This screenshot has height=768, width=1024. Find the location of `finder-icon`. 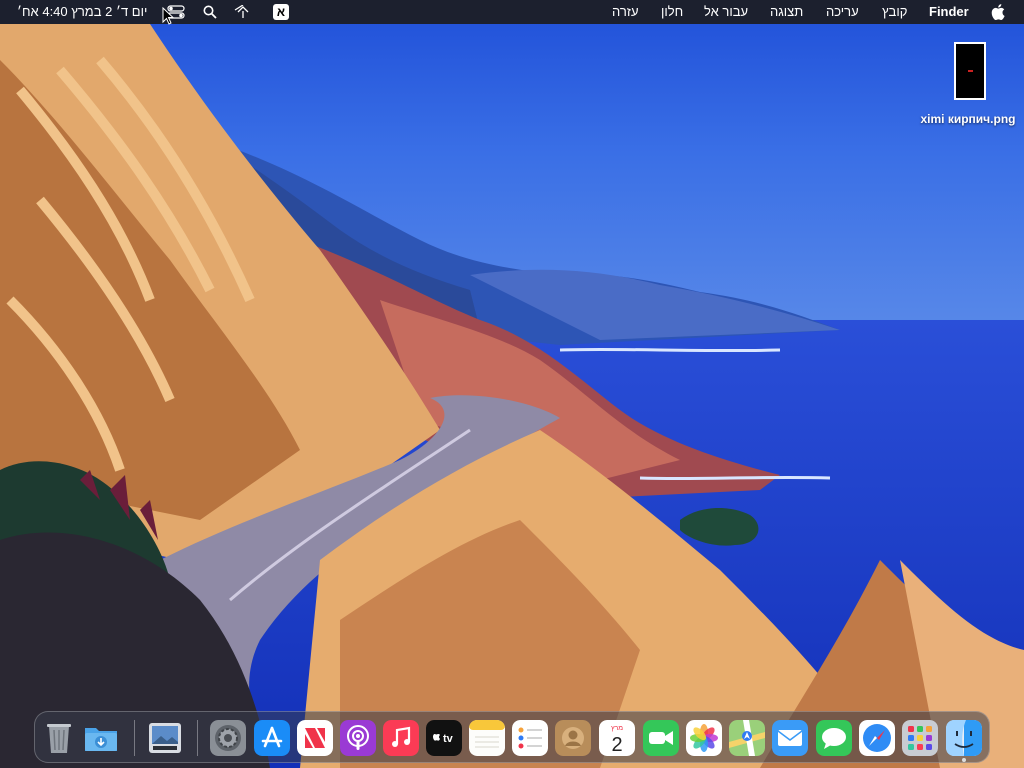

finder-icon is located at coordinates (964, 738).